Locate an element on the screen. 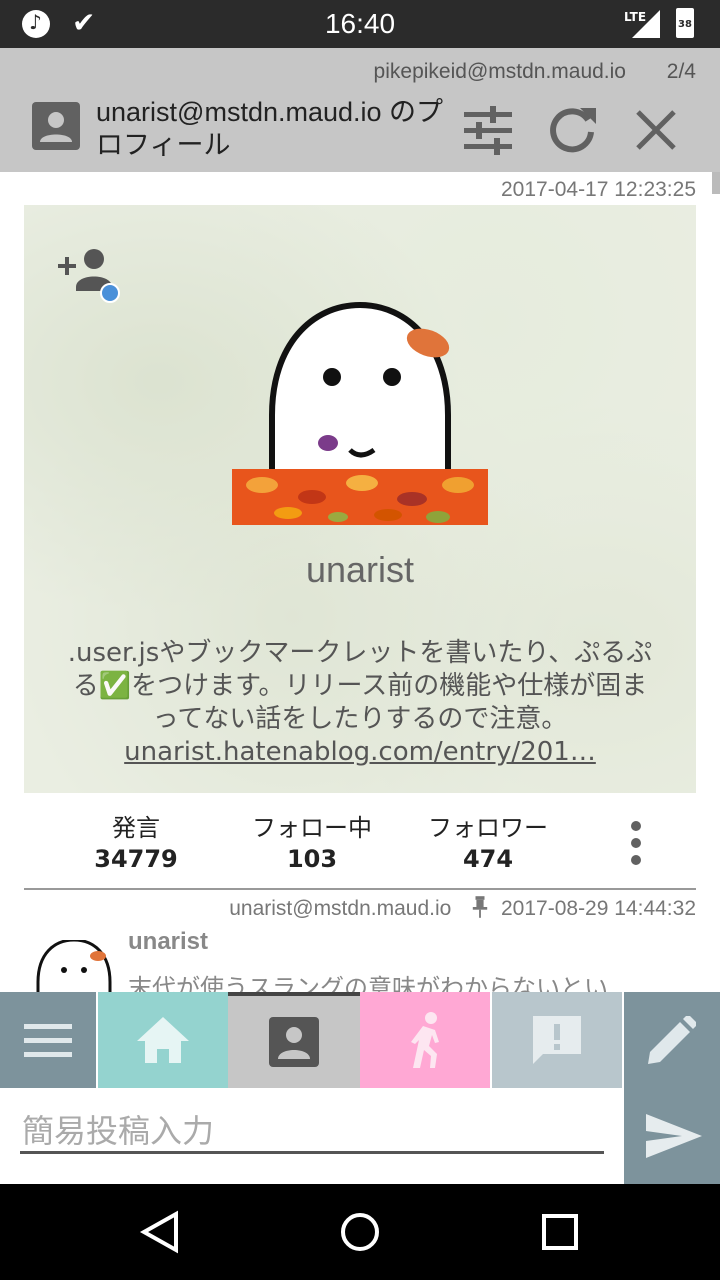 The width and height of the screenshot is (720, 1280). post-date: 2017-08-29 14:44:32 is located at coordinates (598, 908).